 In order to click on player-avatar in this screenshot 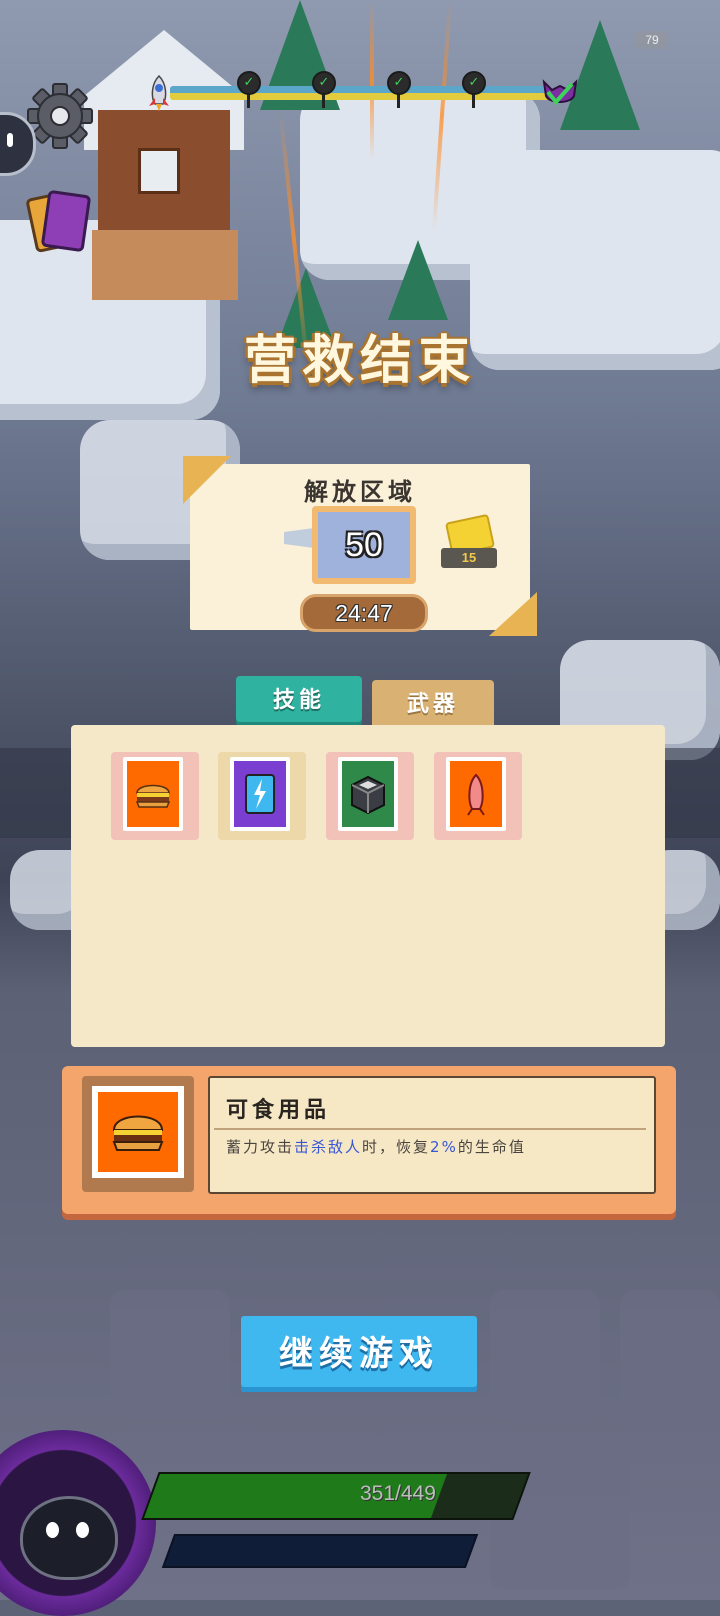, I will do `click(69, 1538)`.